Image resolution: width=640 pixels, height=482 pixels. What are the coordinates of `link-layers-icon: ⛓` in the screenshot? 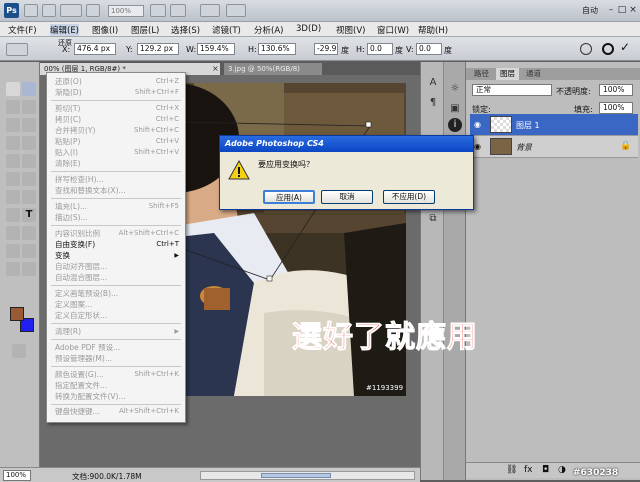 It's located at (511, 470).